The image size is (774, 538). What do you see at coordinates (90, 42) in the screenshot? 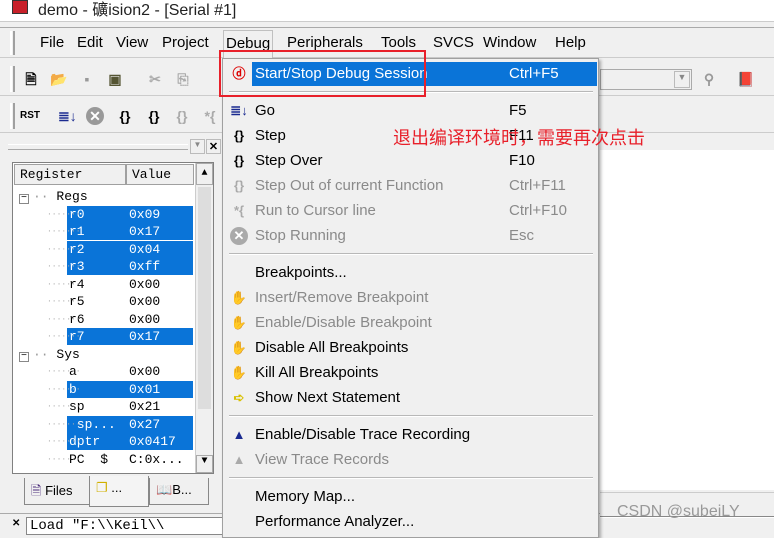
I see `menu-edit: Edit` at bounding box center [90, 42].